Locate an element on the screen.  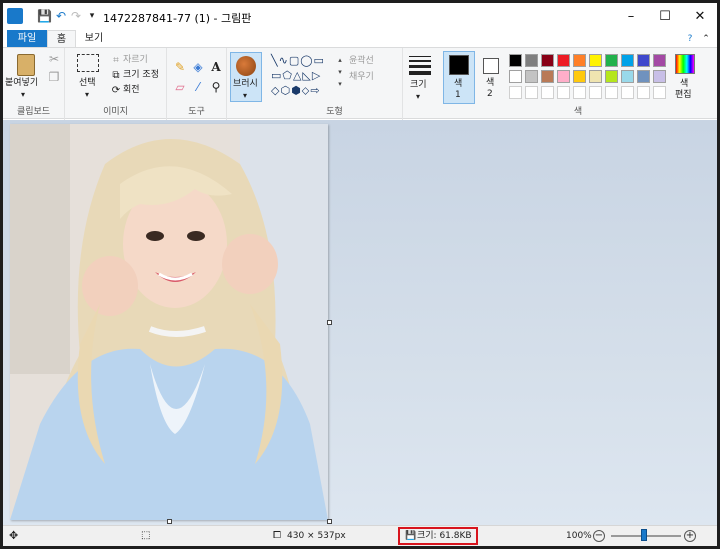
paste-button: 붙여넣기 ▾ is located at coordinates (23, 75).